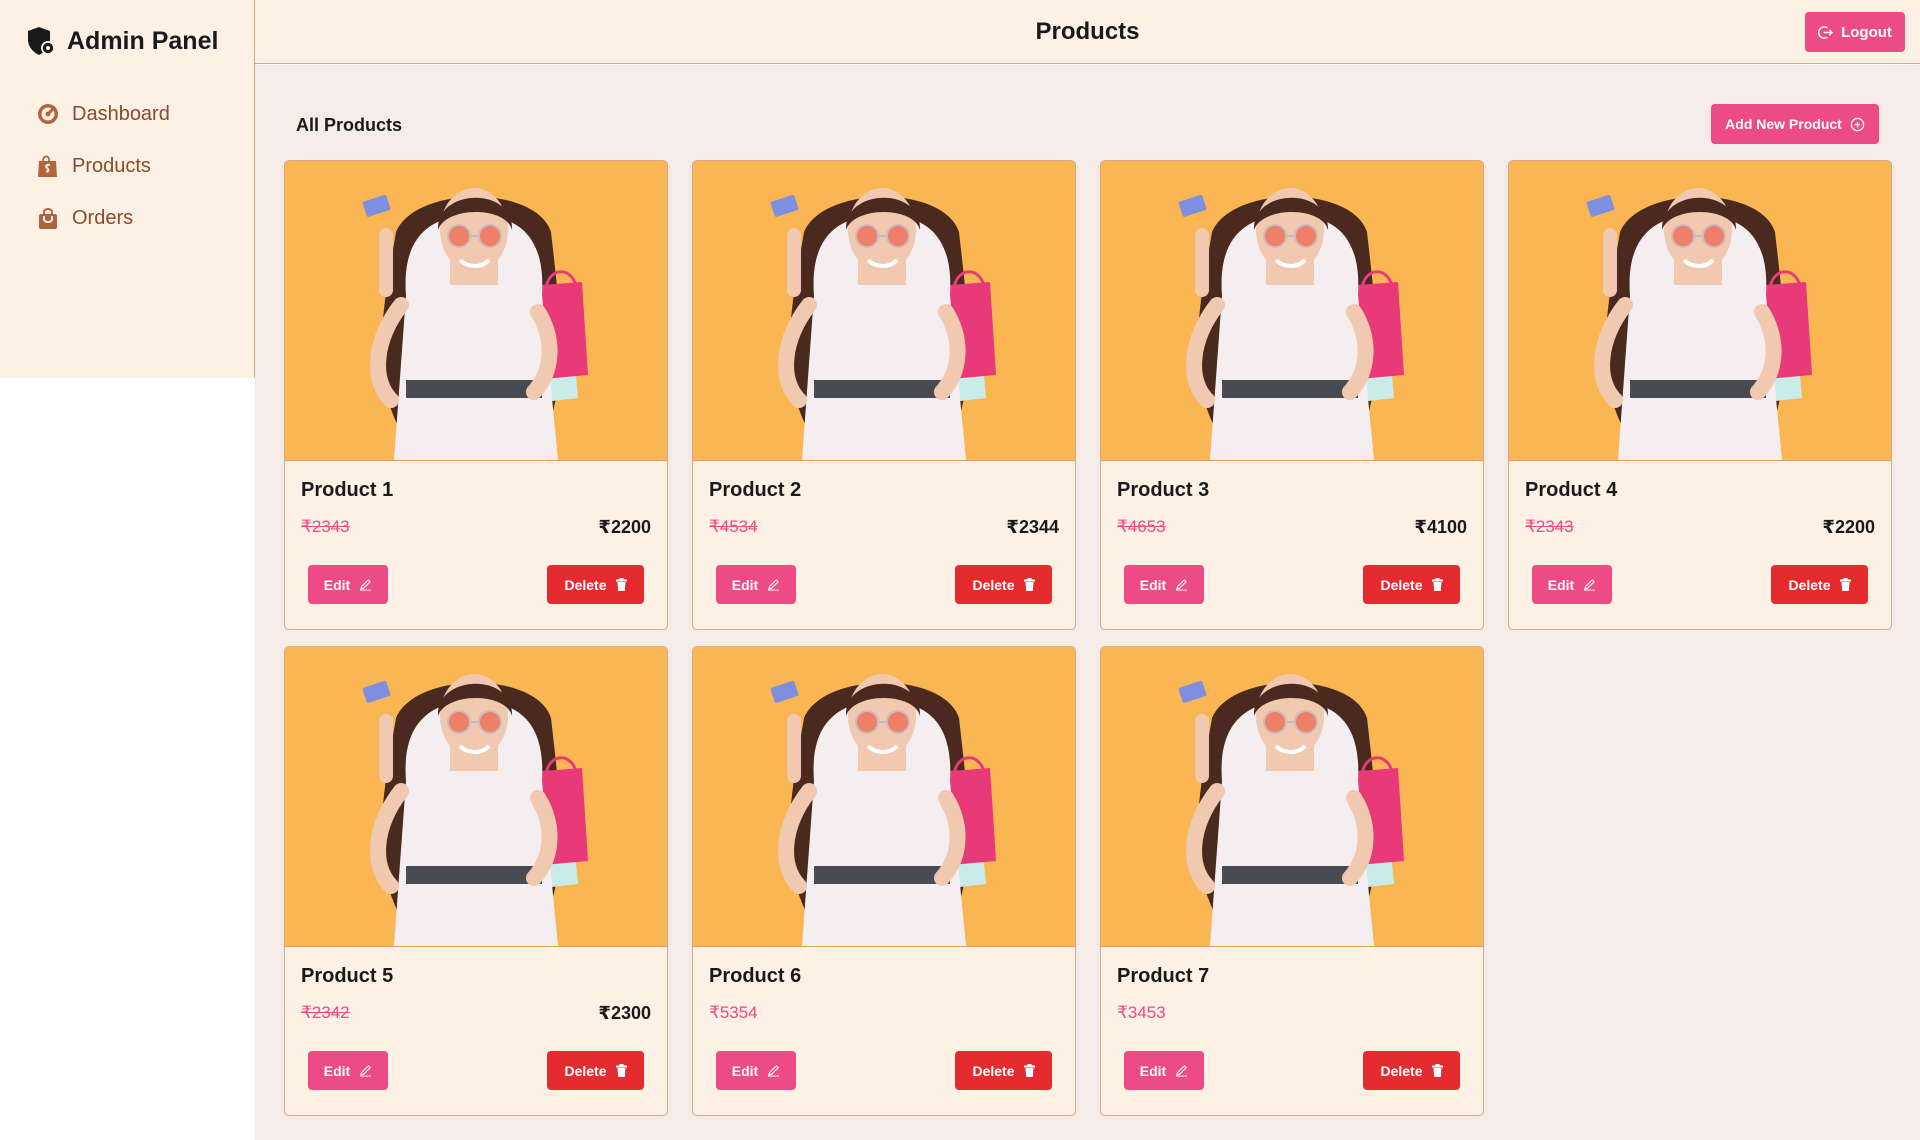  What do you see at coordinates (755, 976) in the screenshot?
I see `product-name: Product 6` at bounding box center [755, 976].